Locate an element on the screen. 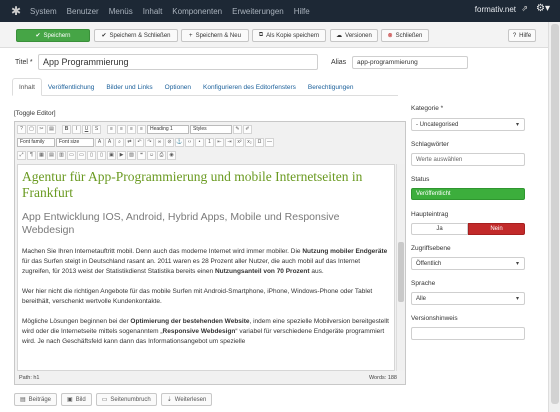 This screenshot has height=412, width=560. title-input: App Programmierung is located at coordinates (178, 62).